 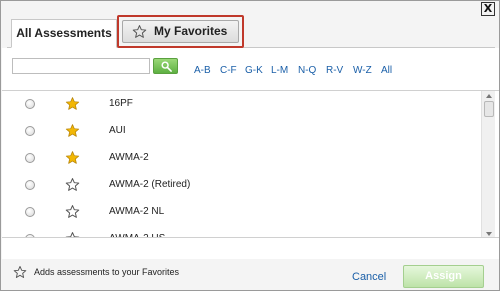 What do you see at coordinates (488, 164) in the screenshot?
I see `list-scrollbar` at bounding box center [488, 164].